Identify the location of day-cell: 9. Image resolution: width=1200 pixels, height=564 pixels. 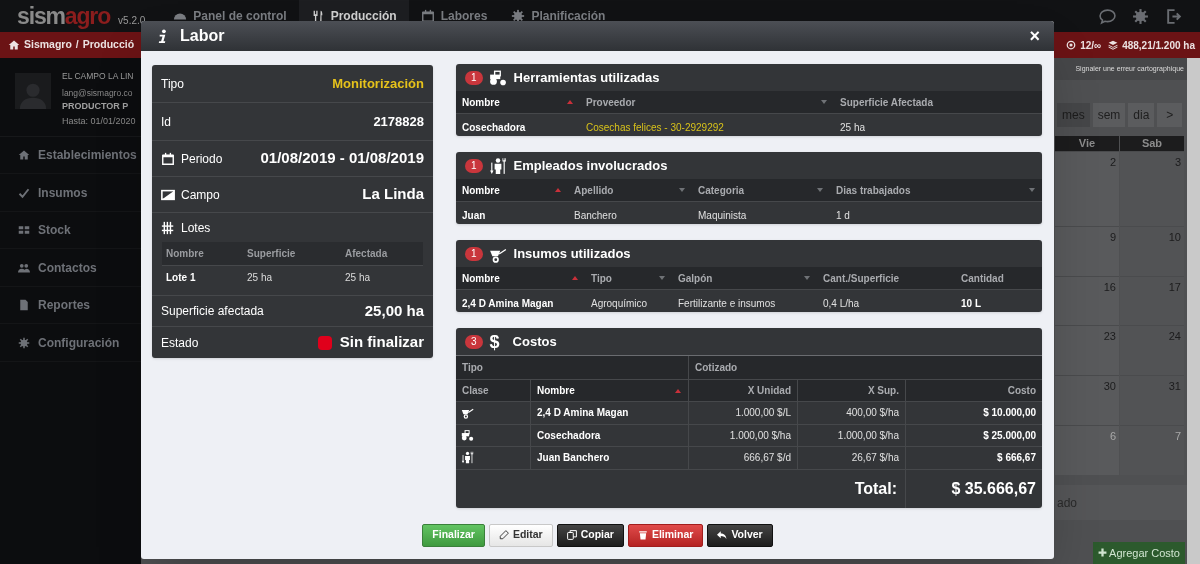
(1087, 250).